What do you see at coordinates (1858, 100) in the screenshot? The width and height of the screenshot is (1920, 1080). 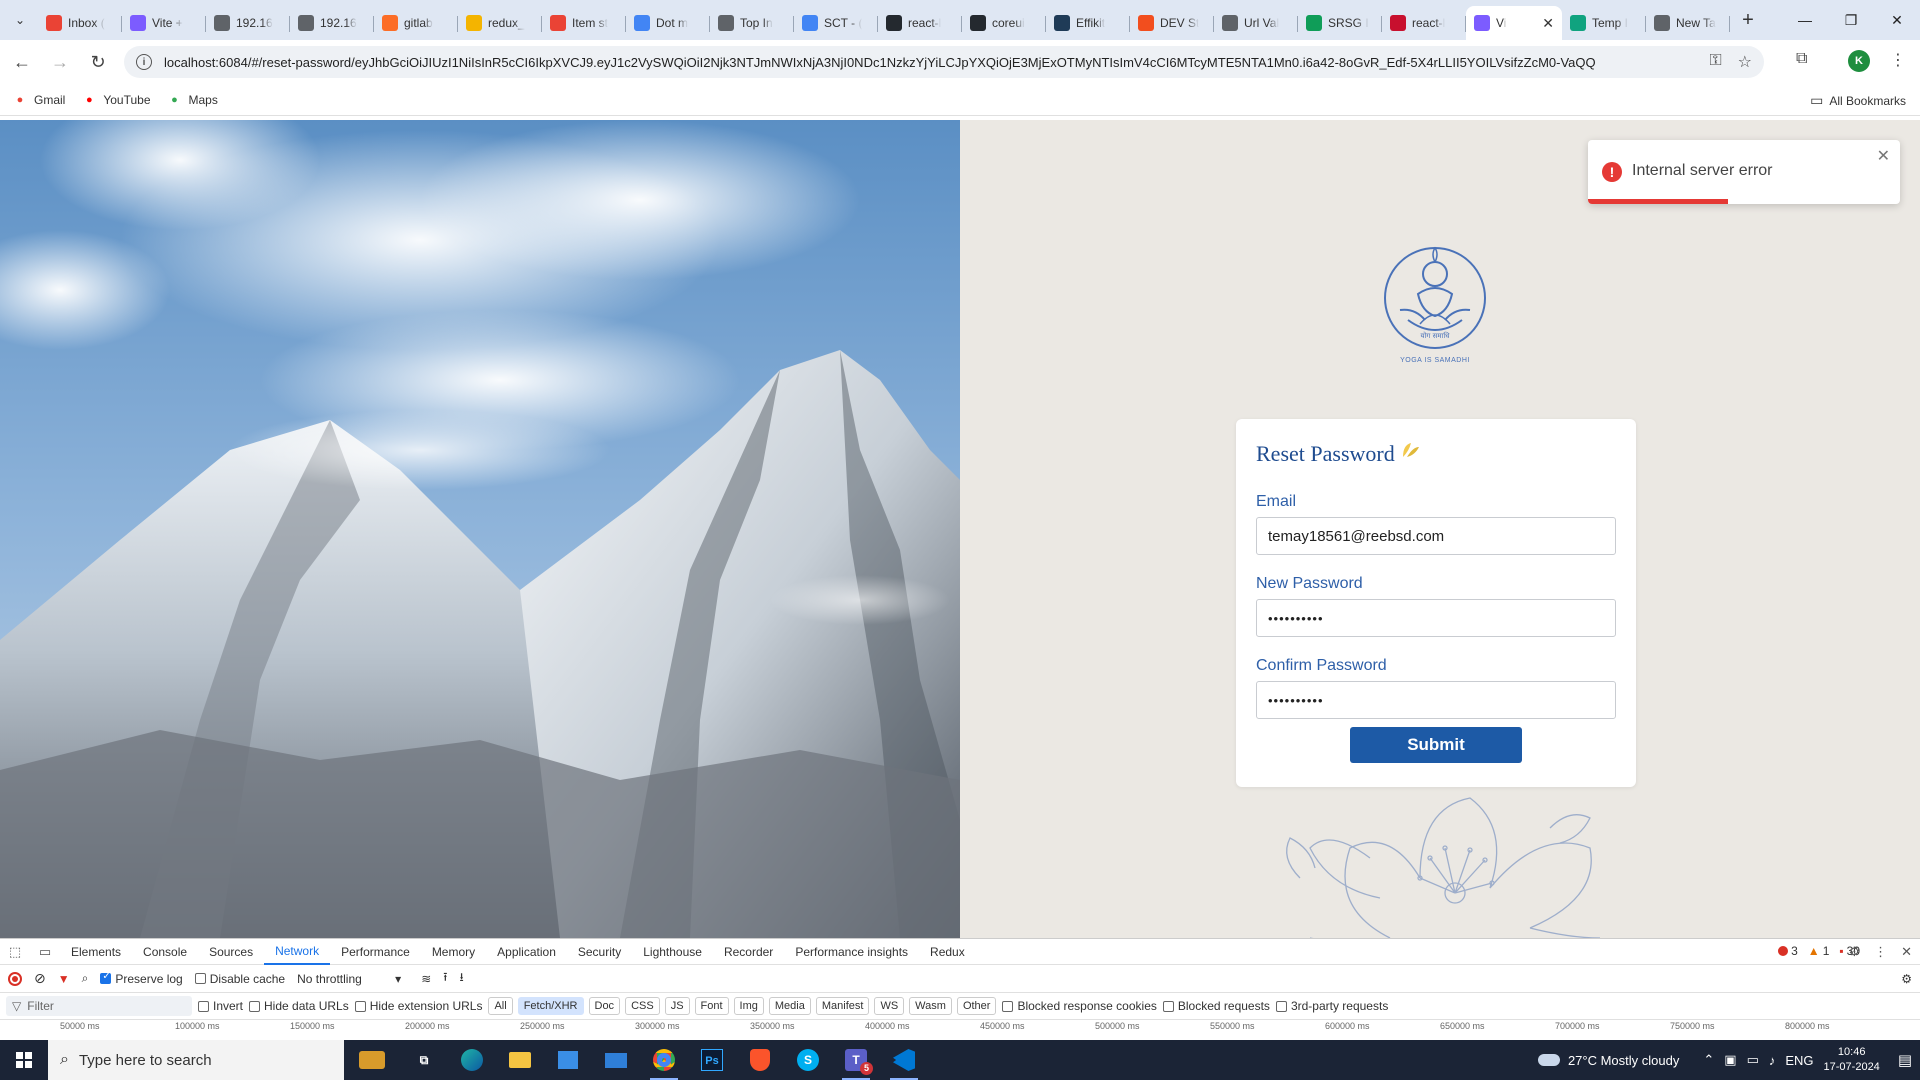 I see `all-bookmarks-button: ▭ All Bookmarks` at bounding box center [1858, 100].